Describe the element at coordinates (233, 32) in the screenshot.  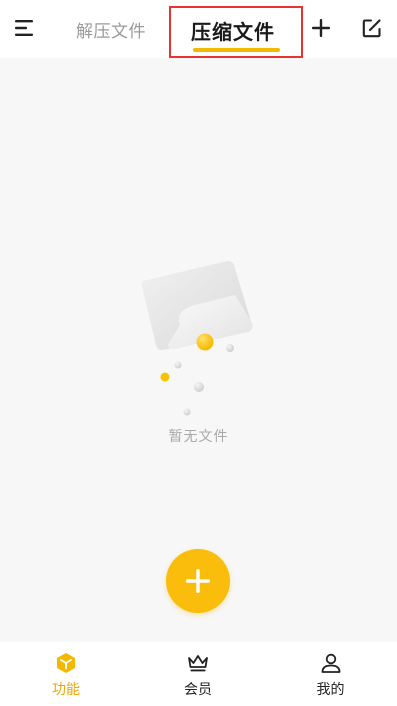
I see `tab-compress-label: 压缩文件` at that location.